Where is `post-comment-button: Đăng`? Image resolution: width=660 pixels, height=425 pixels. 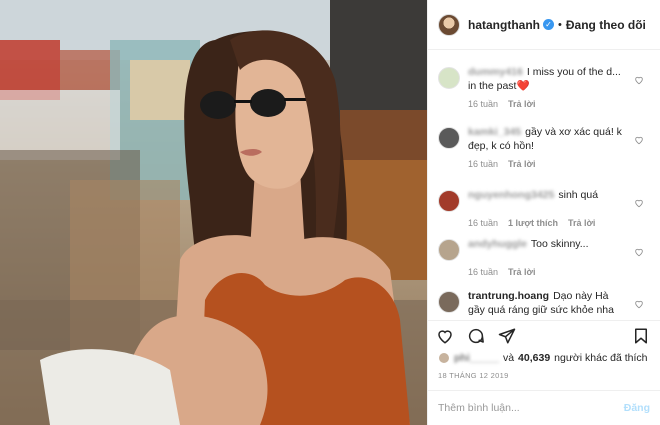 post-comment-button: Đăng is located at coordinates (637, 408).